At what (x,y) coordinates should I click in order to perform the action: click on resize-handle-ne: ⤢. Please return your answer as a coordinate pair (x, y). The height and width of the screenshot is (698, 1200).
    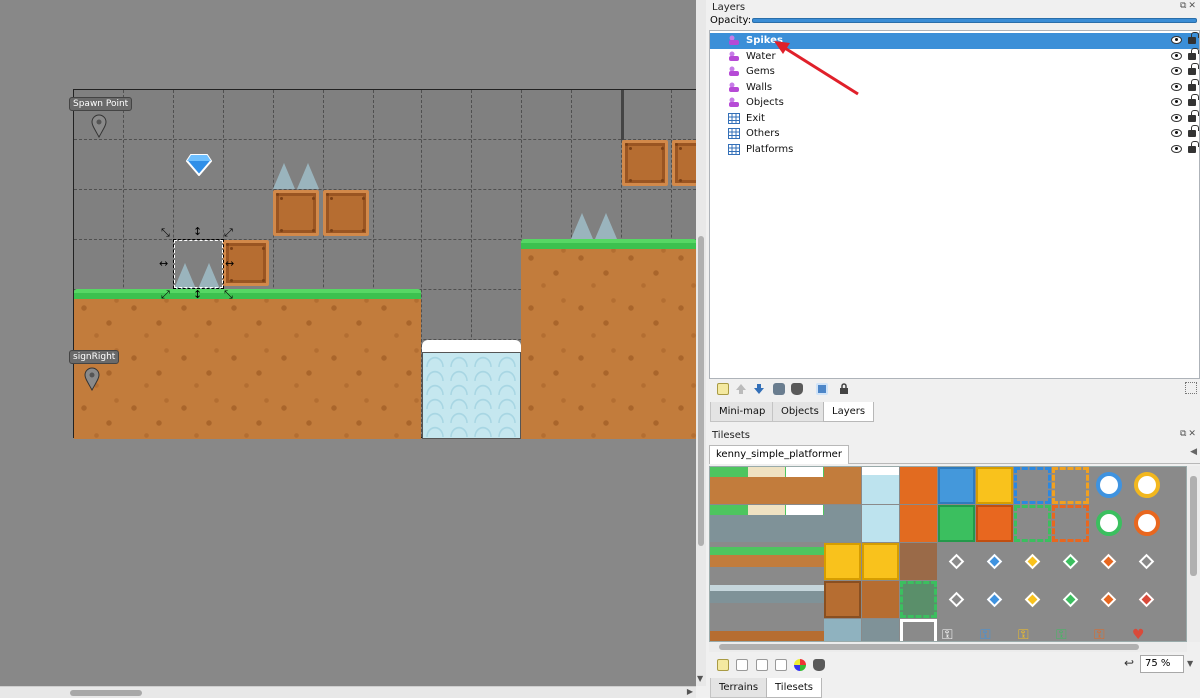
    Looking at the image, I should click on (228, 232).